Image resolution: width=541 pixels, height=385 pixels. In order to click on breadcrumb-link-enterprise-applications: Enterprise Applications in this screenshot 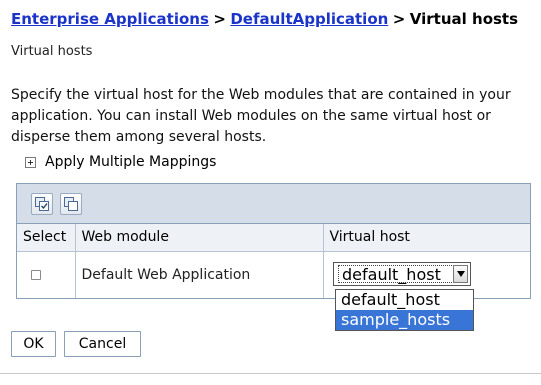, I will do `click(110, 19)`.